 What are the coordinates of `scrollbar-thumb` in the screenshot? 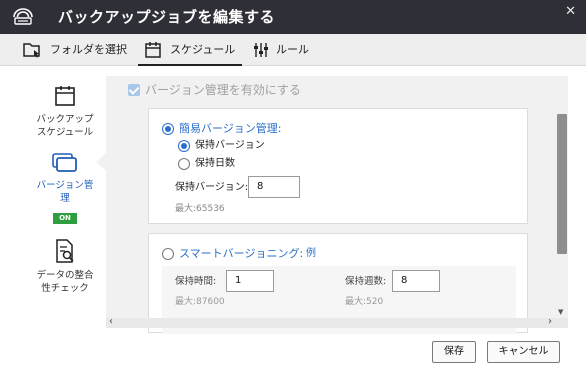 It's located at (562, 184).